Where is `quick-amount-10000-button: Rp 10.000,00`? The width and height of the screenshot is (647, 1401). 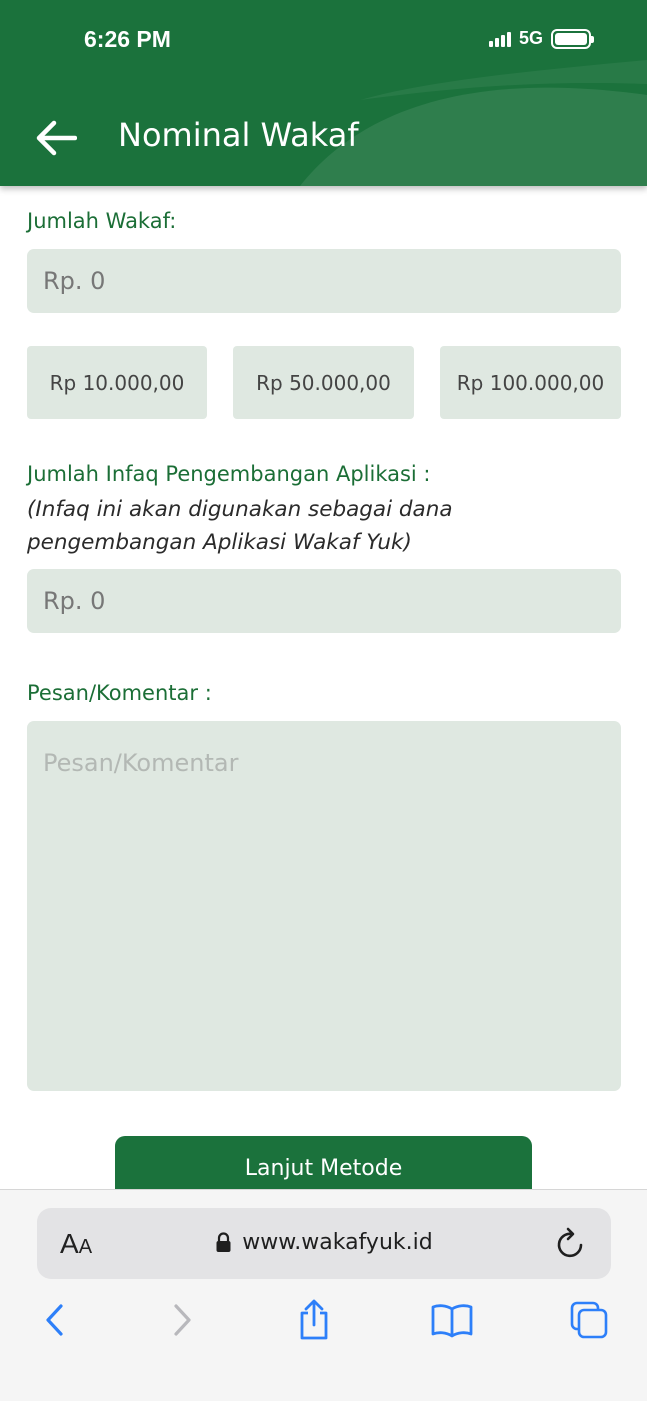 quick-amount-10000-button: Rp 10.000,00 is located at coordinates (117, 382).